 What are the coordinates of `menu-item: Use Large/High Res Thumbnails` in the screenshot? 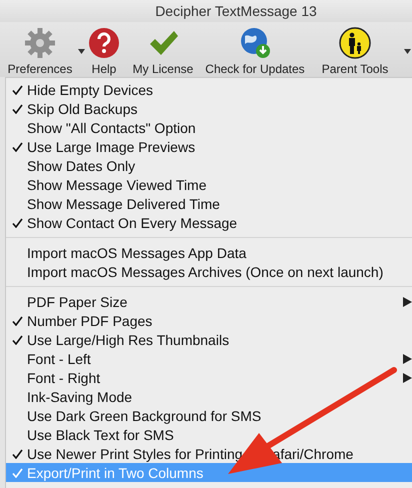 It's located at (209, 339).